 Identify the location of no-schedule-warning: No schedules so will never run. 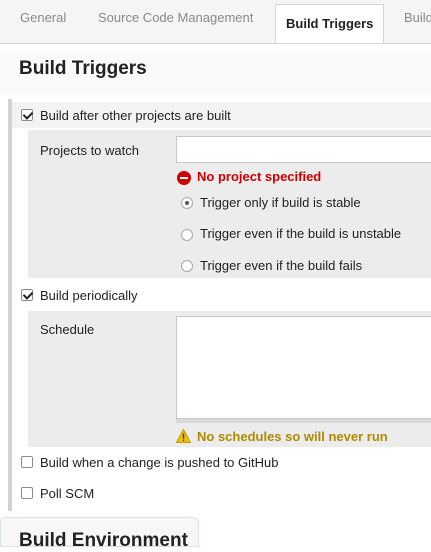
(292, 436).